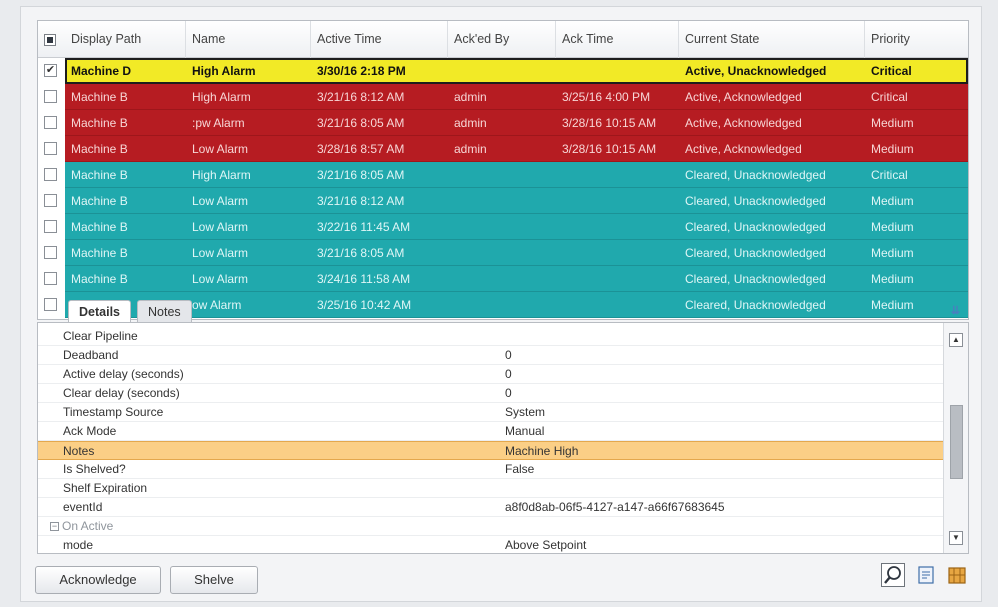 The image size is (998, 607). What do you see at coordinates (54, 526) in the screenshot?
I see `collapse-icon: −` at bounding box center [54, 526].